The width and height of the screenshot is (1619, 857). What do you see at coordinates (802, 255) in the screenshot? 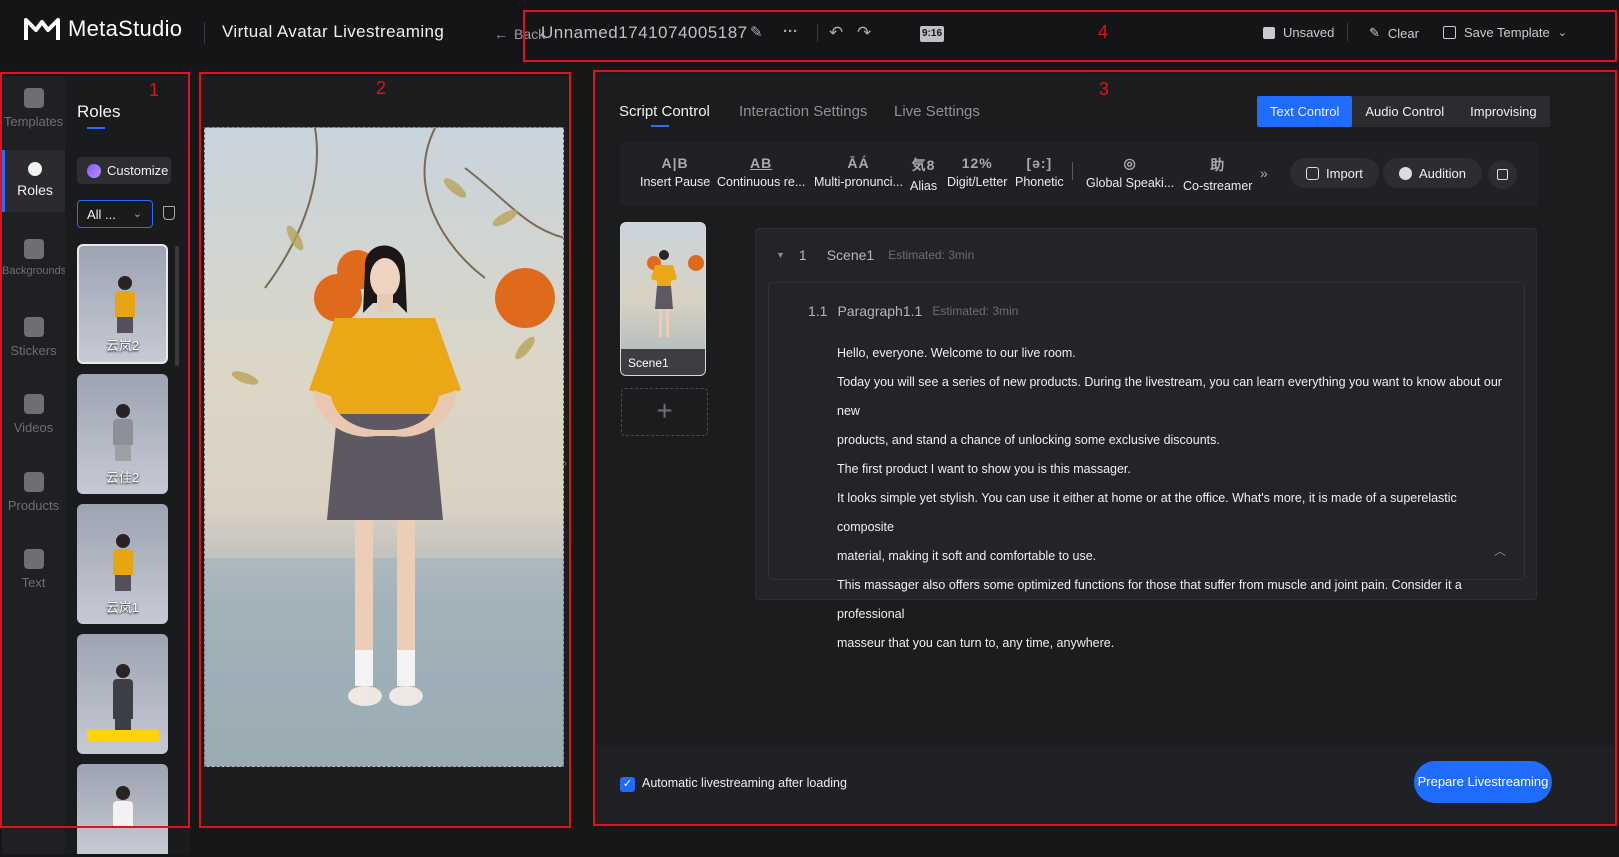
I see `scene-index: 1` at bounding box center [802, 255].